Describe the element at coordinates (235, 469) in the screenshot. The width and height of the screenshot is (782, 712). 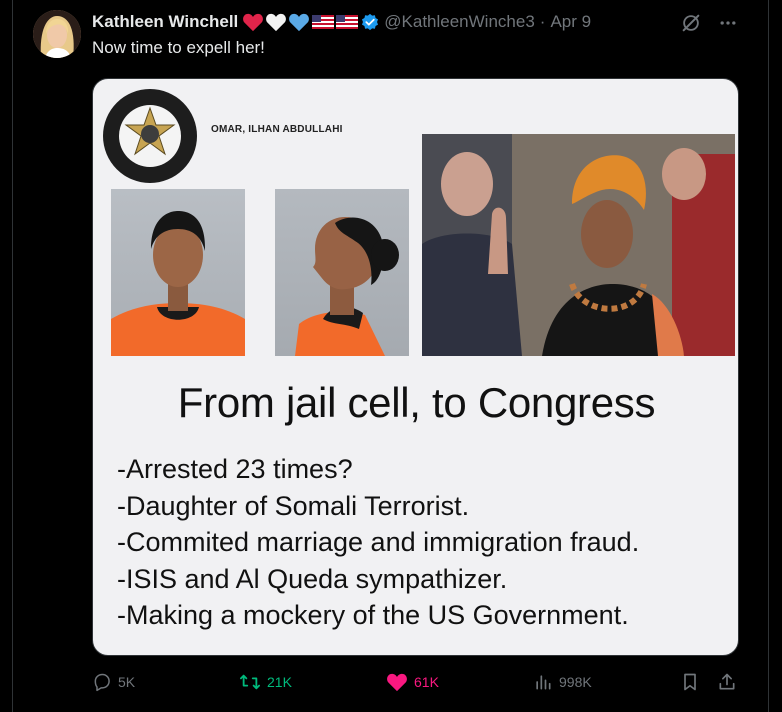
I see `bullet-item: -Arrested 23 times?` at that location.